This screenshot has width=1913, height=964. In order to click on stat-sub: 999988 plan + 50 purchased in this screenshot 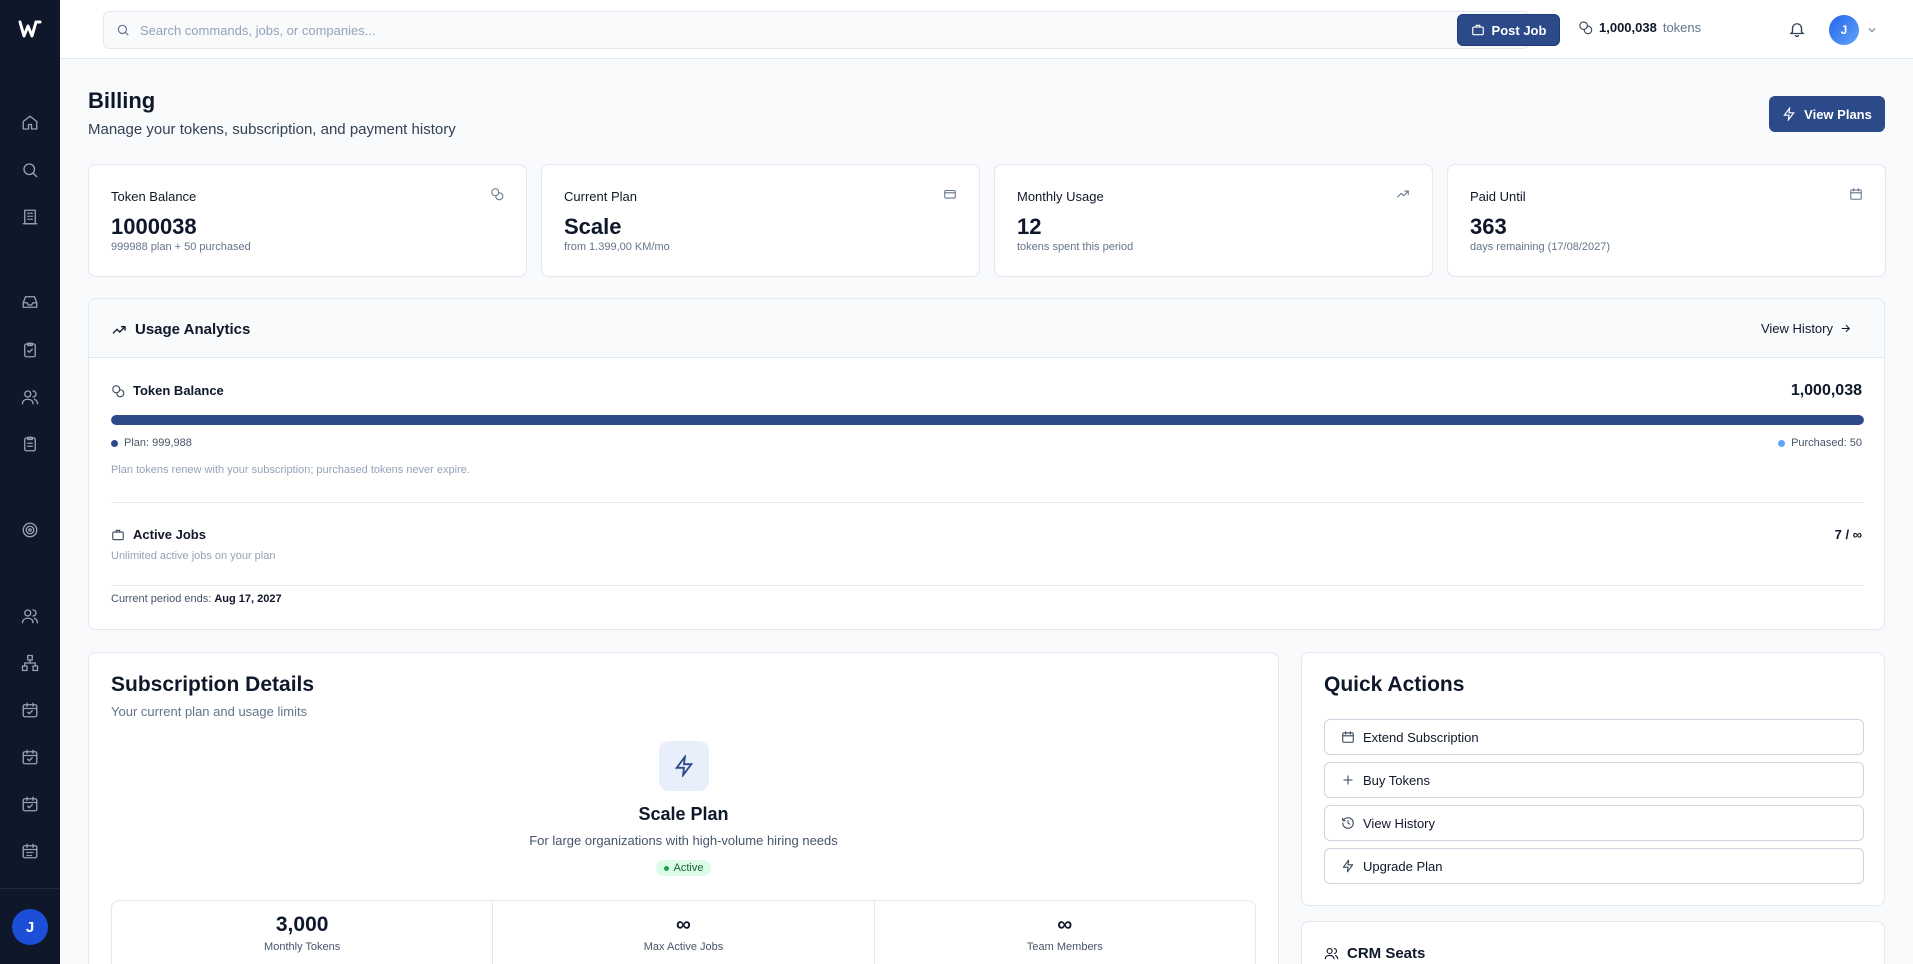, I will do `click(181, 247)`.